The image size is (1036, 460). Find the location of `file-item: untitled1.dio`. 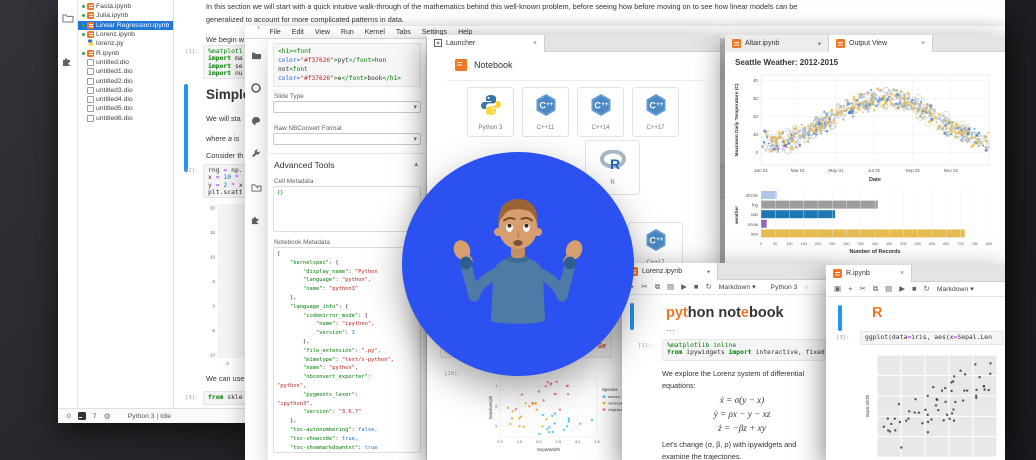

file-item: untitled1.dio is located at coordinates (125, 71).